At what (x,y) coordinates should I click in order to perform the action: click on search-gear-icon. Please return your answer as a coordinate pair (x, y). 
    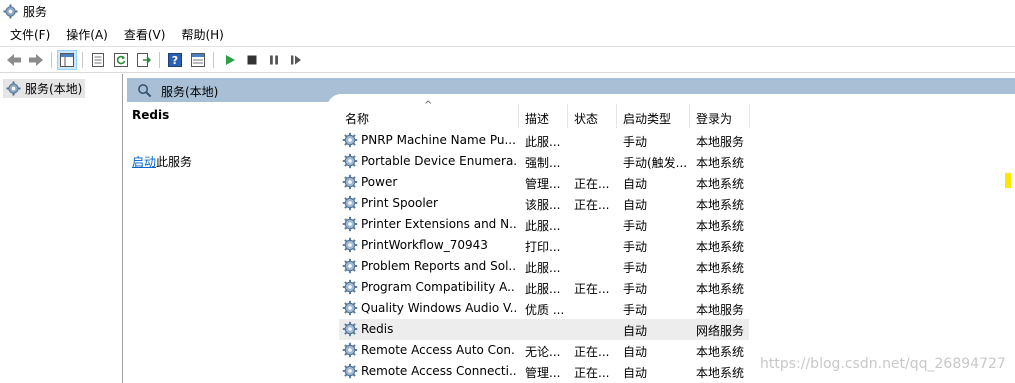
    Looking at the image, I should click on (145, 91).